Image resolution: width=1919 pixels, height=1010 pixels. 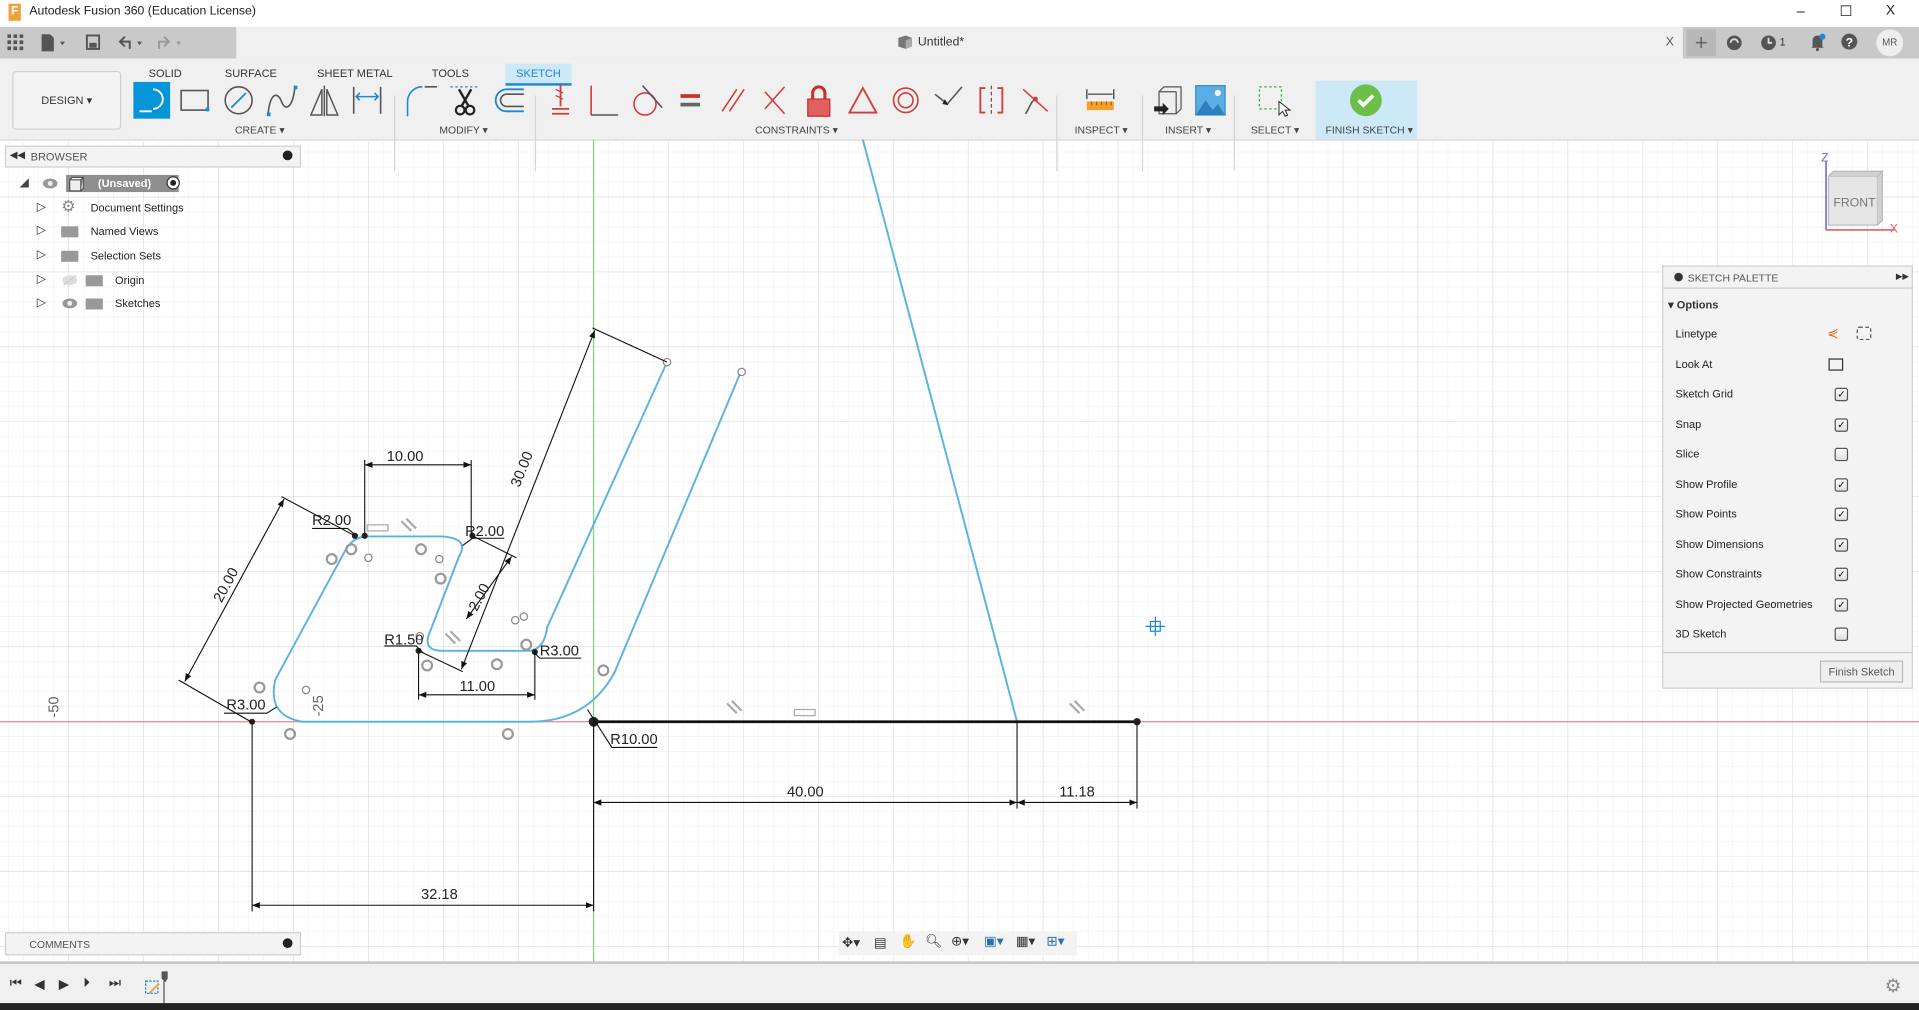 I want to click on collapse-browser-icon: ◀◀, so click(x=17, y=154).